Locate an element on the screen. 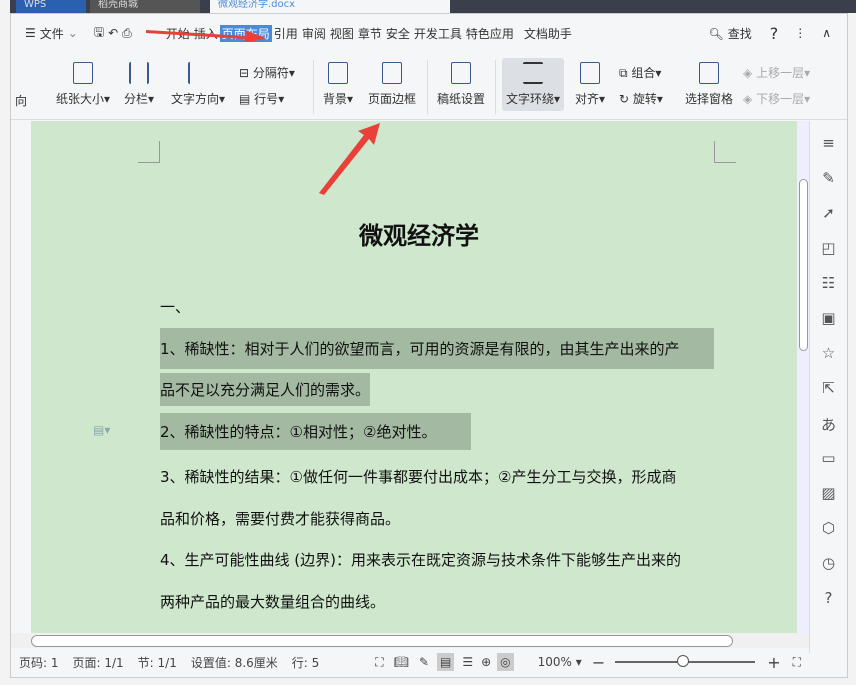 The image size is (856, 685). paragraph: 一、 is located at coordinates (175, 307).